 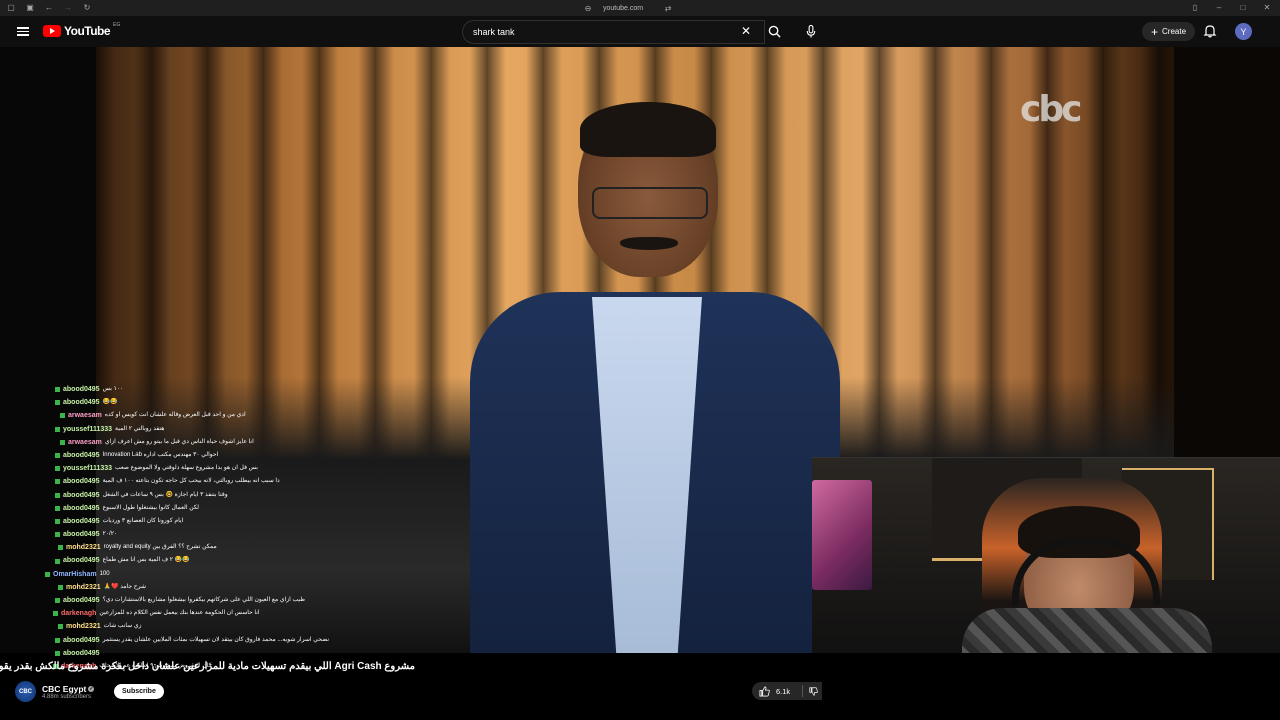 I want to click on channel-name-row: CBC Egypt ✓, so click(x=68, y=689).